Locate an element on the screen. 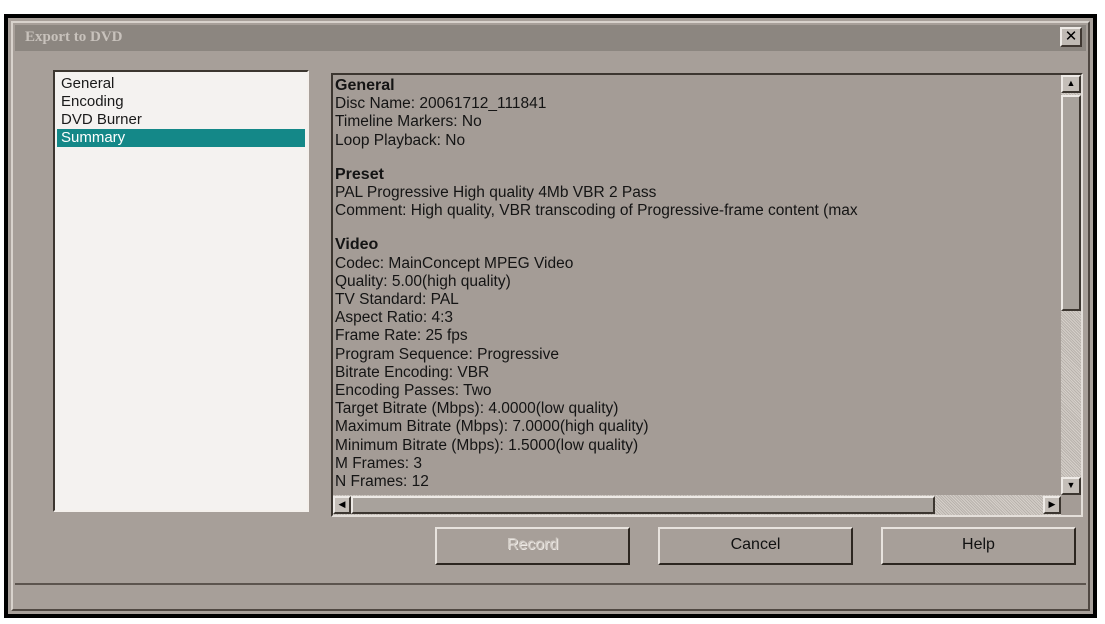  nav-item-summary: Summary is located at coordinates (181, 138).